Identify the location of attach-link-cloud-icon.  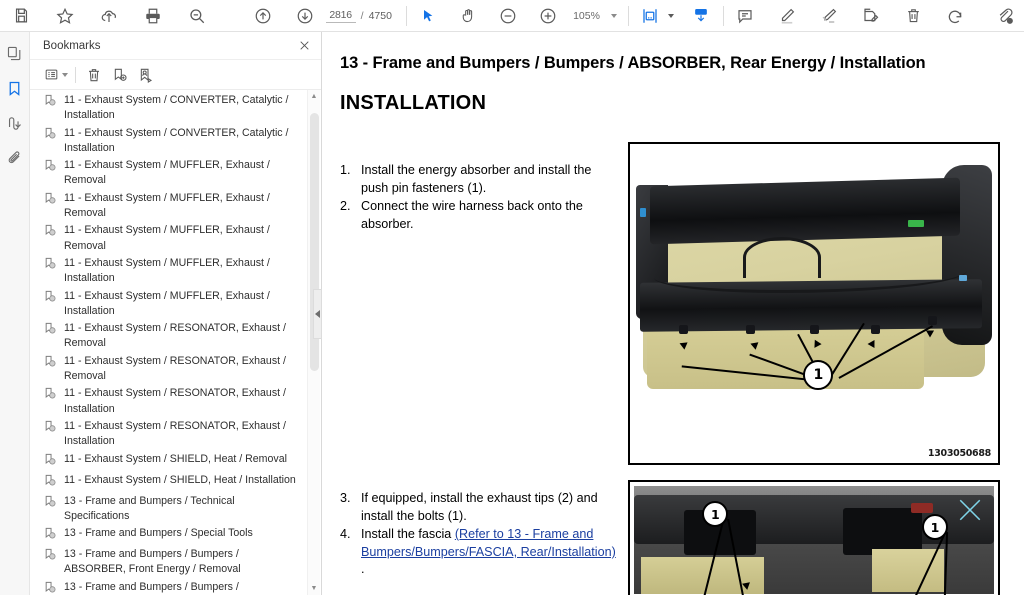
(1005, 16).